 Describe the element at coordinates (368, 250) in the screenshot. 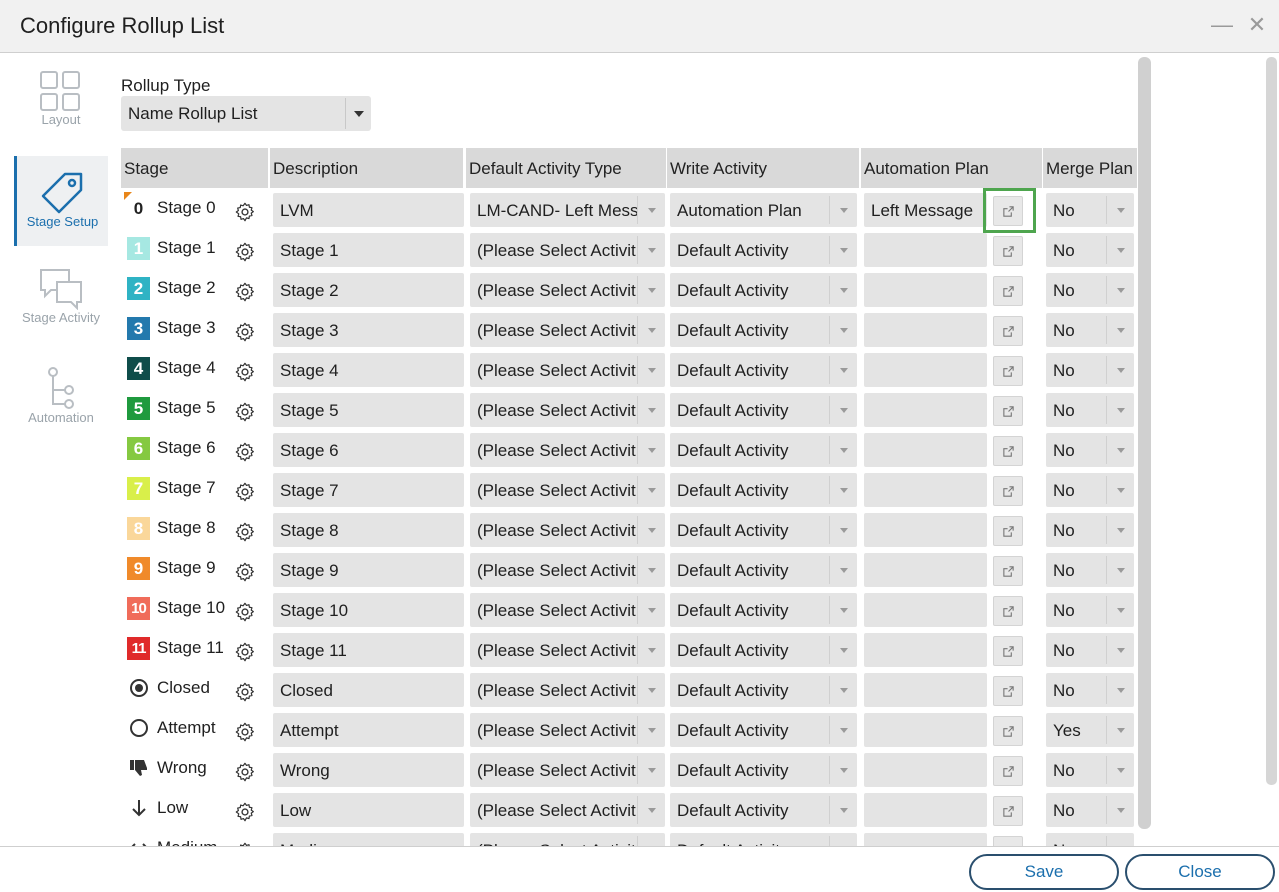

I see `description-field: Stage 1` at that location.